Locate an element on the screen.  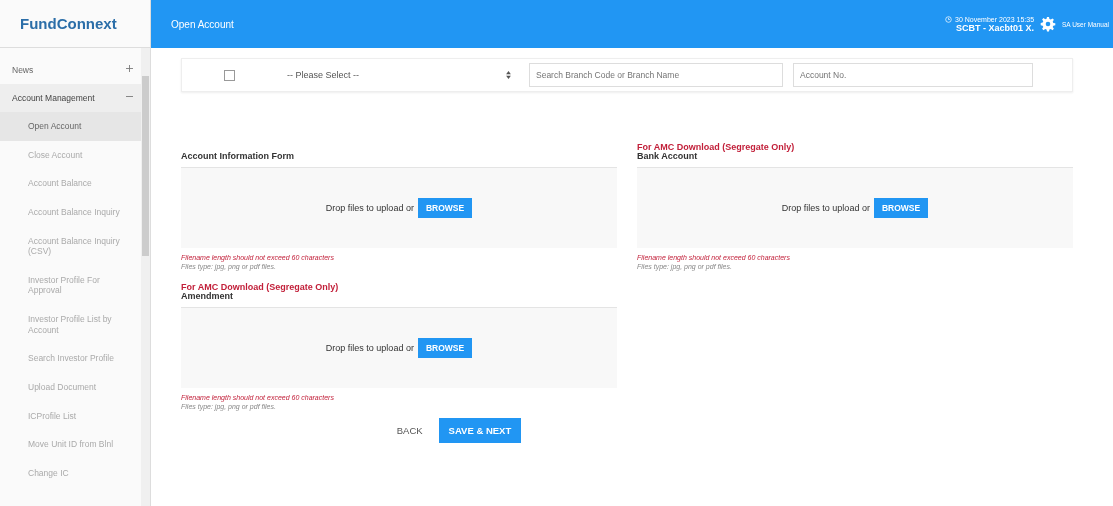
settings-icon is located at coordinates (1048, 24).